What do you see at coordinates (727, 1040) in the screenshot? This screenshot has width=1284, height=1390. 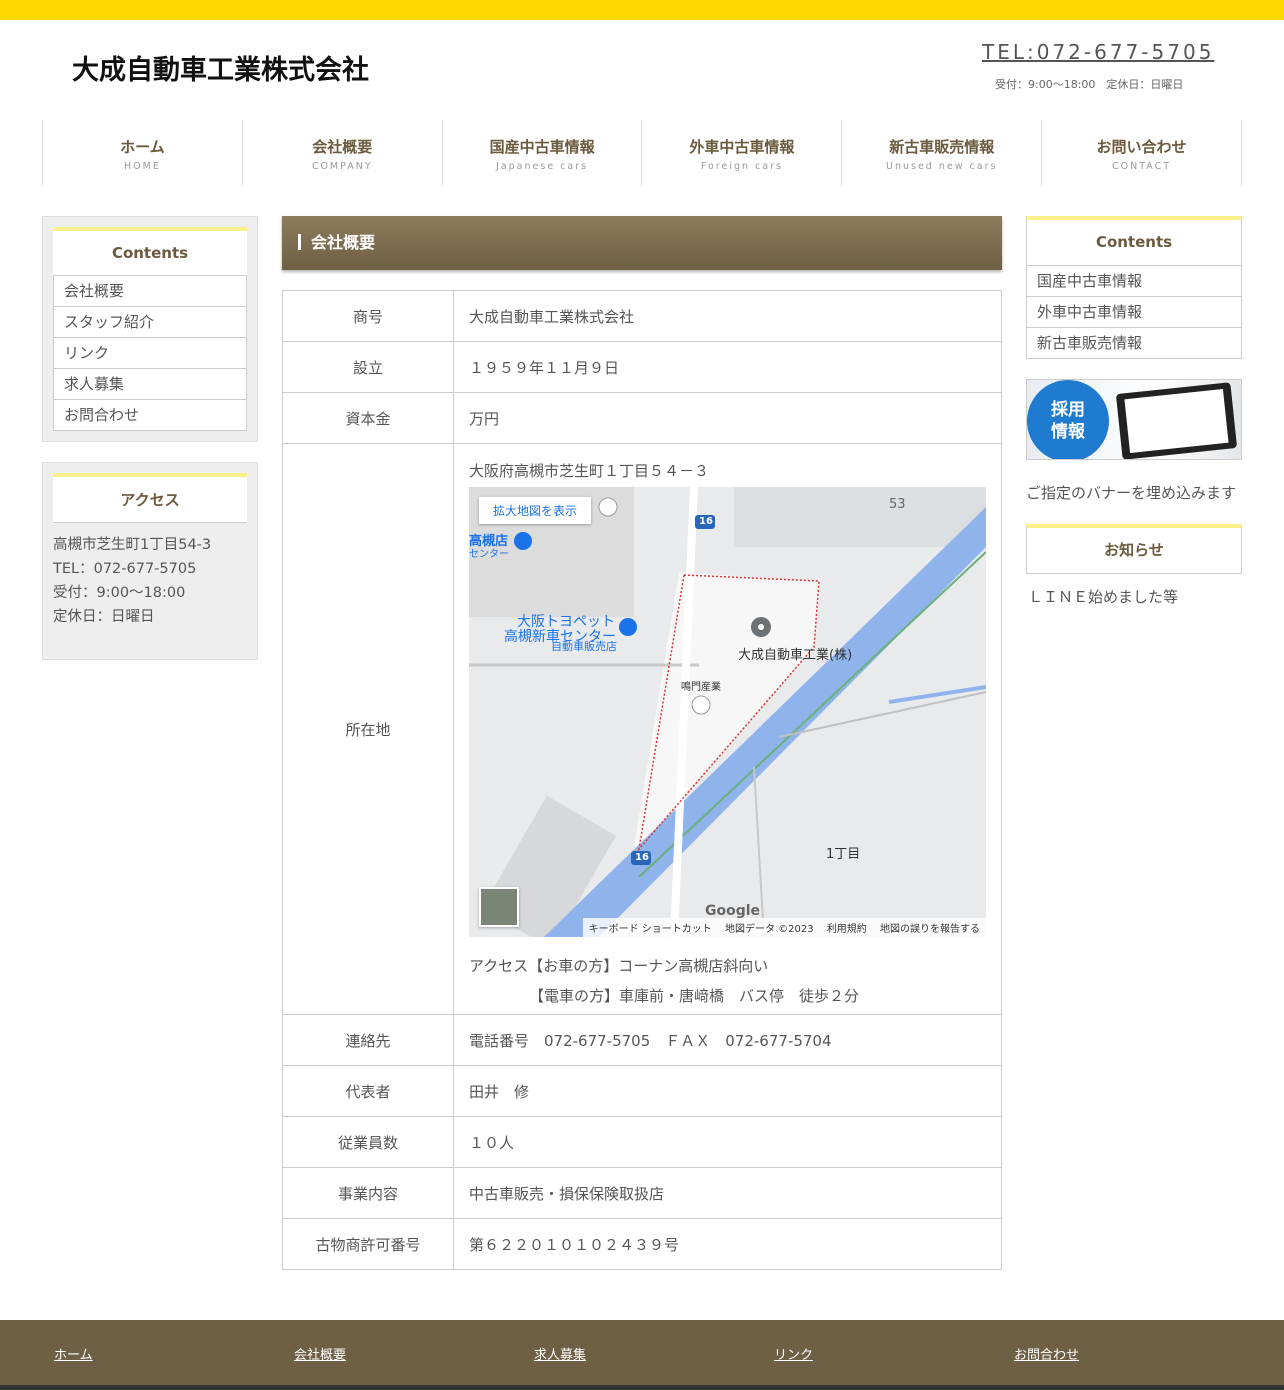 I see `row-value: 電話番号 072-677-5705 ＦＡＸ 072-677-5704` at bounding box center [727, 1040].